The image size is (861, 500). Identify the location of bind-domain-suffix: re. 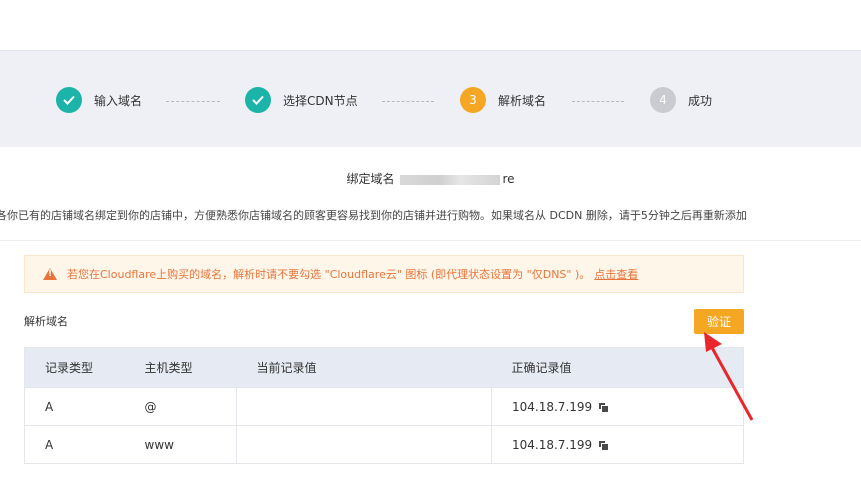
(508, 179).